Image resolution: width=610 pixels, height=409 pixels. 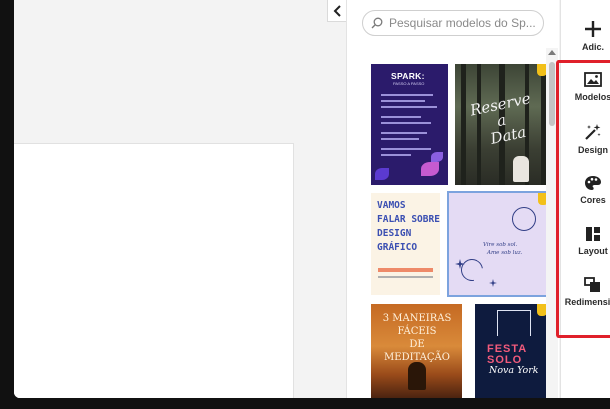 I want to click on template-title: 3 MANEIRAS FÁCEIS DE MEDITAÇÃO, so click(x=417, y=338).